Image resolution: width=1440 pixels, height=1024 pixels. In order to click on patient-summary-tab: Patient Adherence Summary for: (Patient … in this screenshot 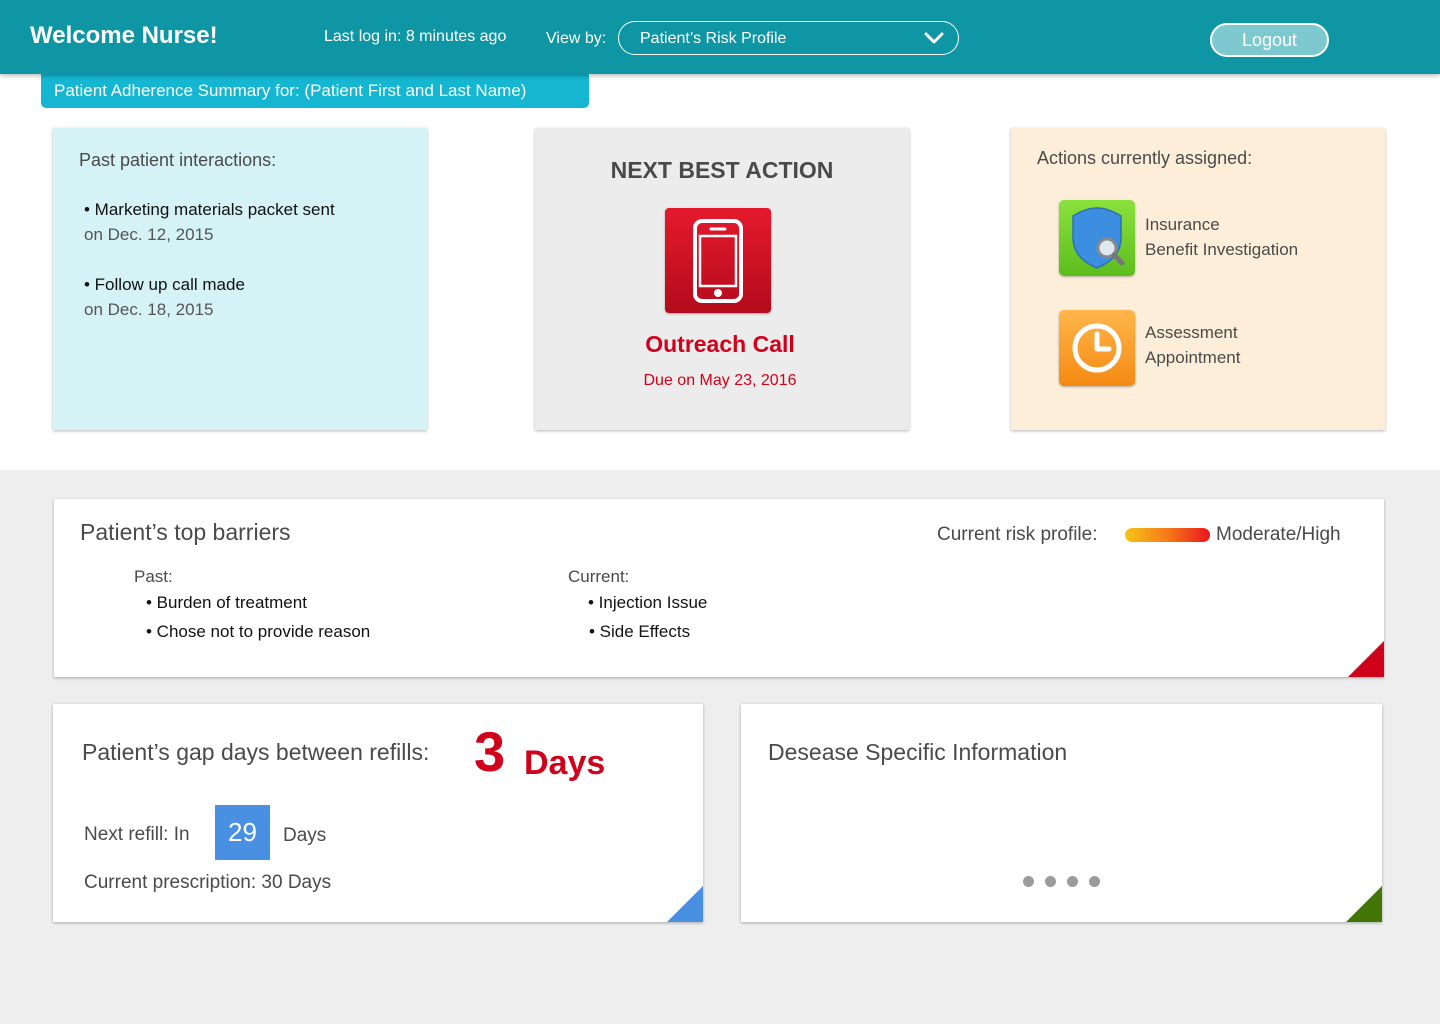, I will do `click(315, 91)`.